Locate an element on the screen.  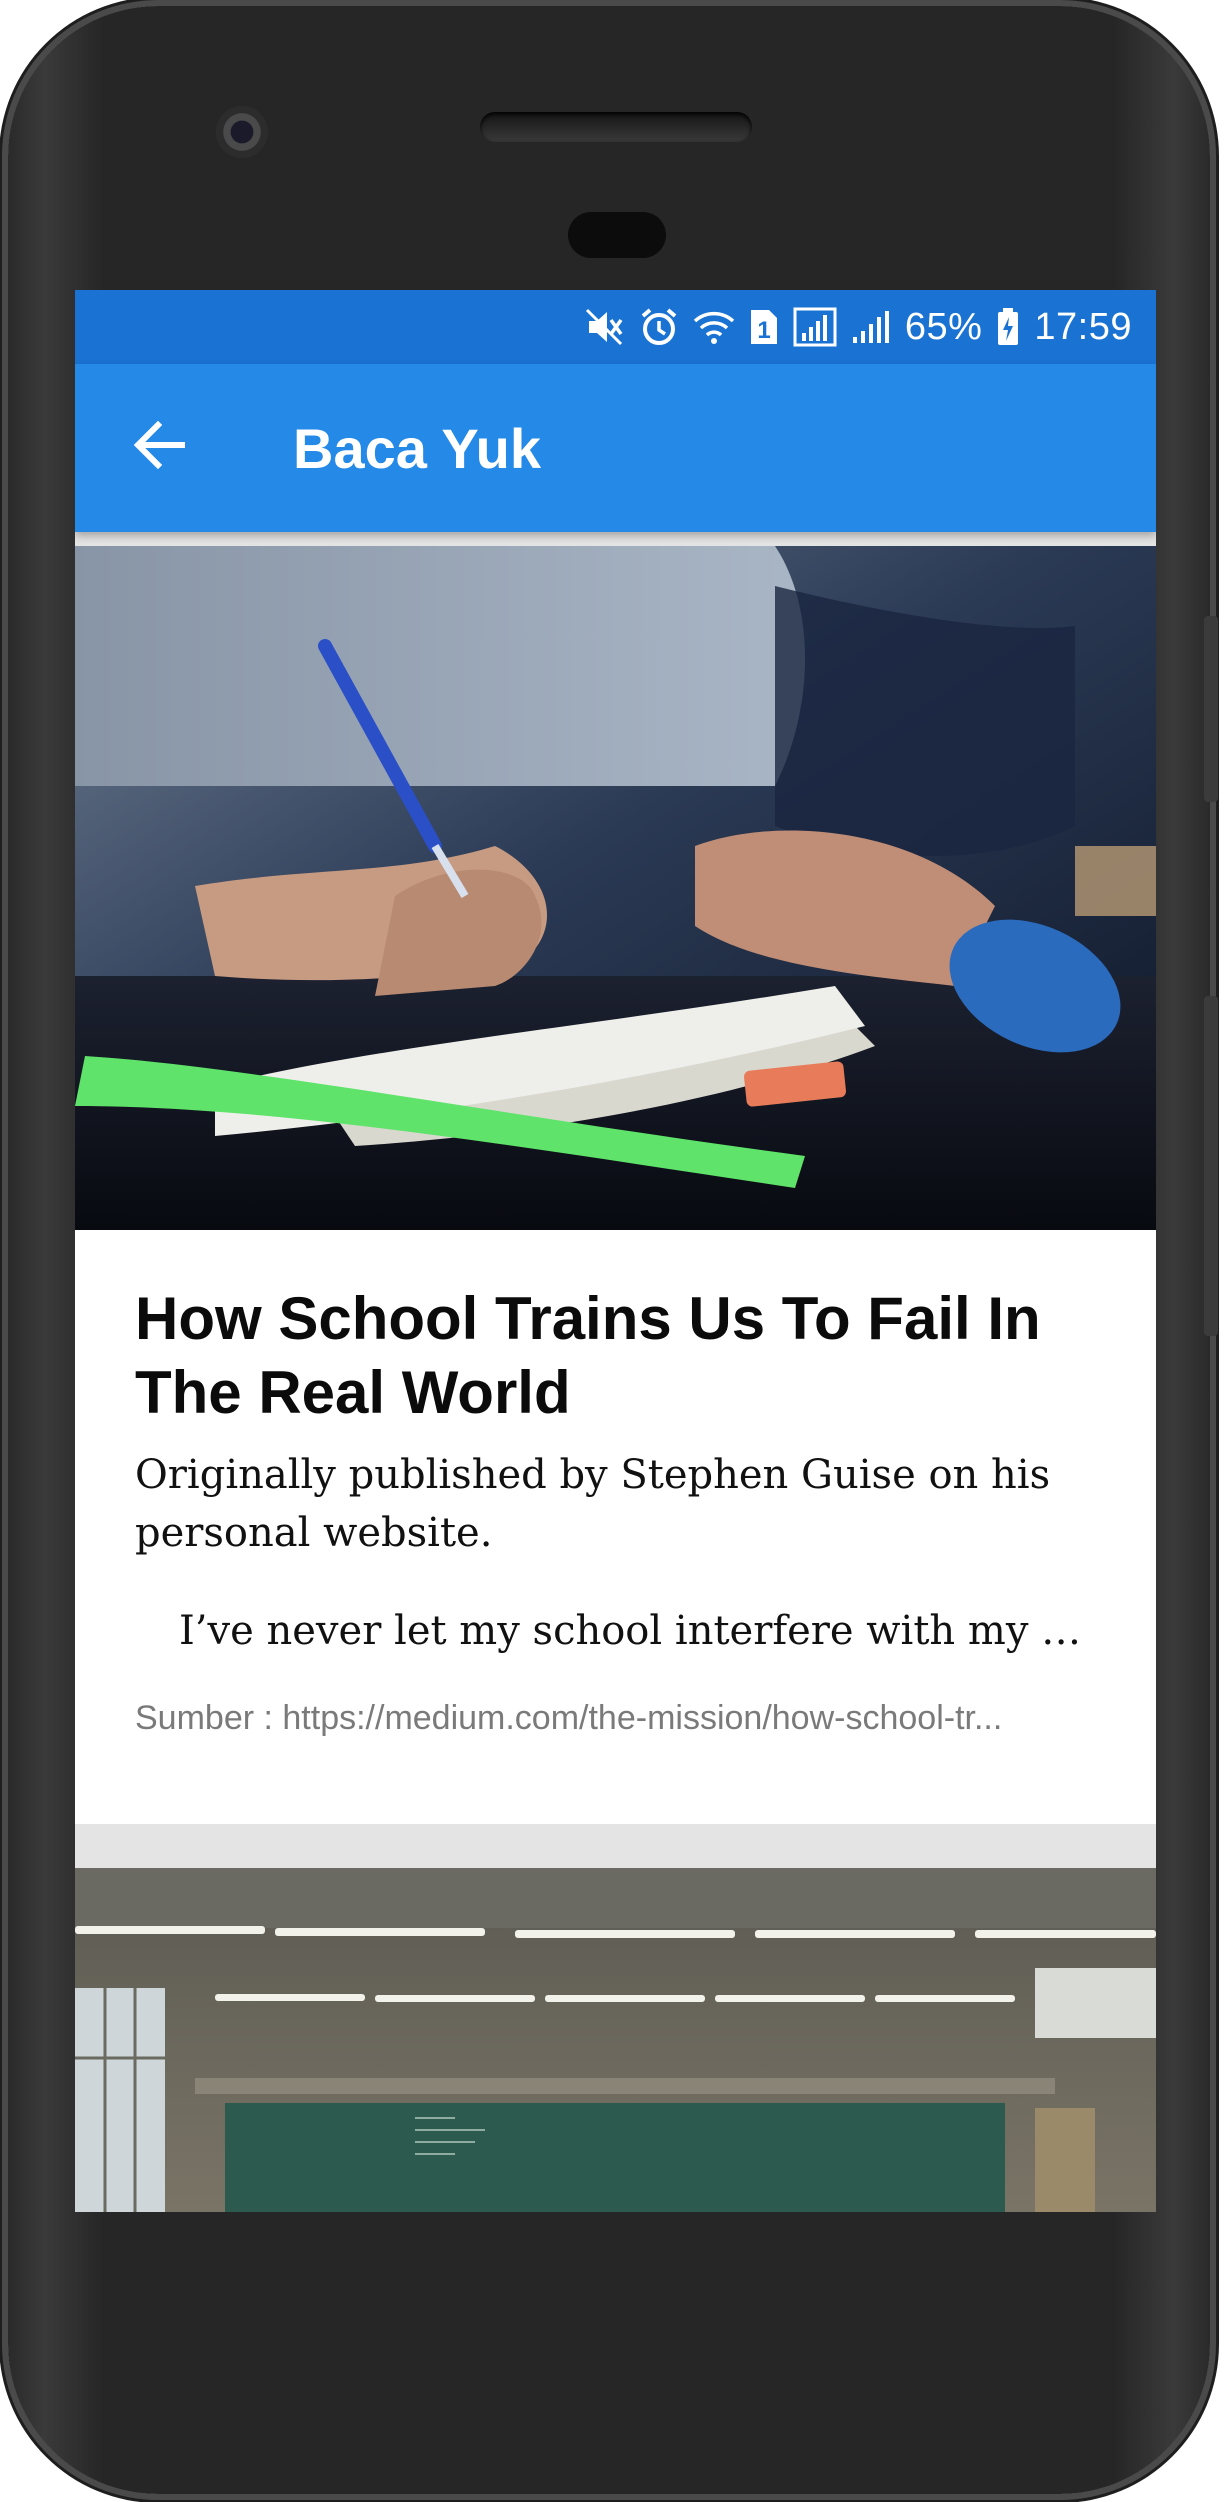
page-title: Baca Yuk is located at coordinates (417, 448).